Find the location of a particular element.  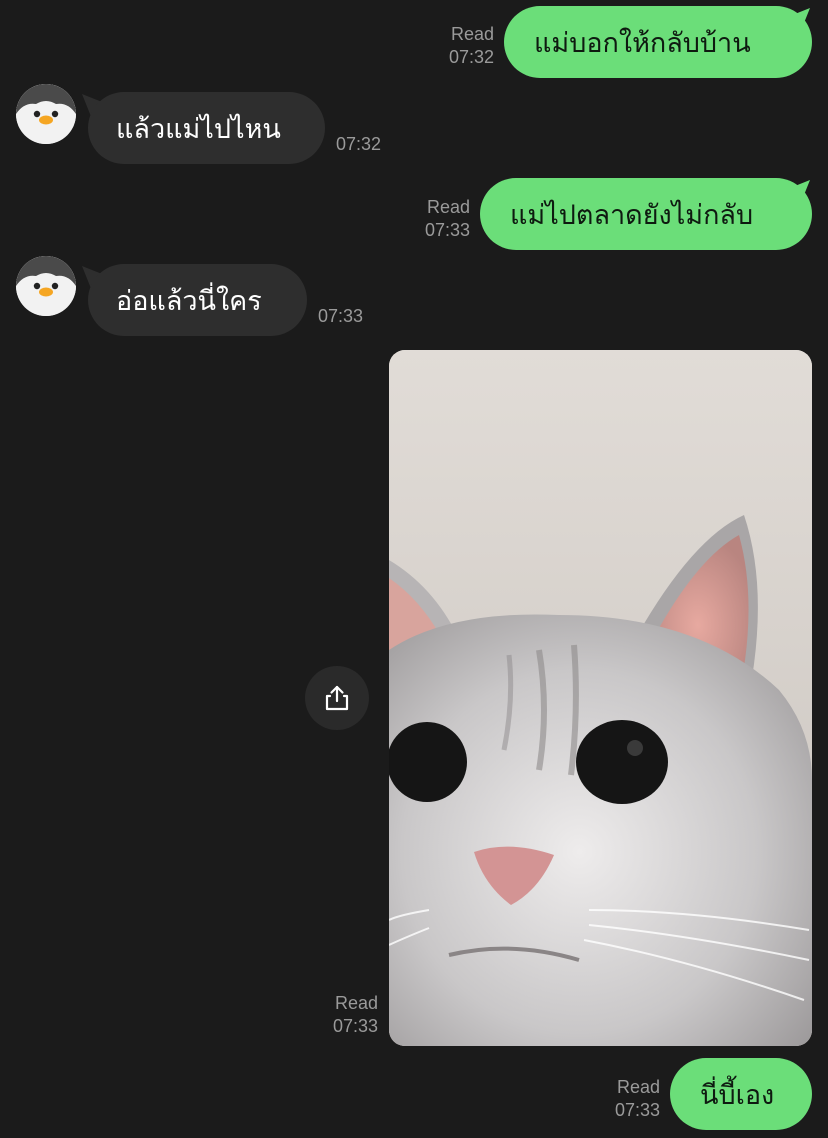

message-text: นี่บี้เอง is located at coordinates (737, 1095).